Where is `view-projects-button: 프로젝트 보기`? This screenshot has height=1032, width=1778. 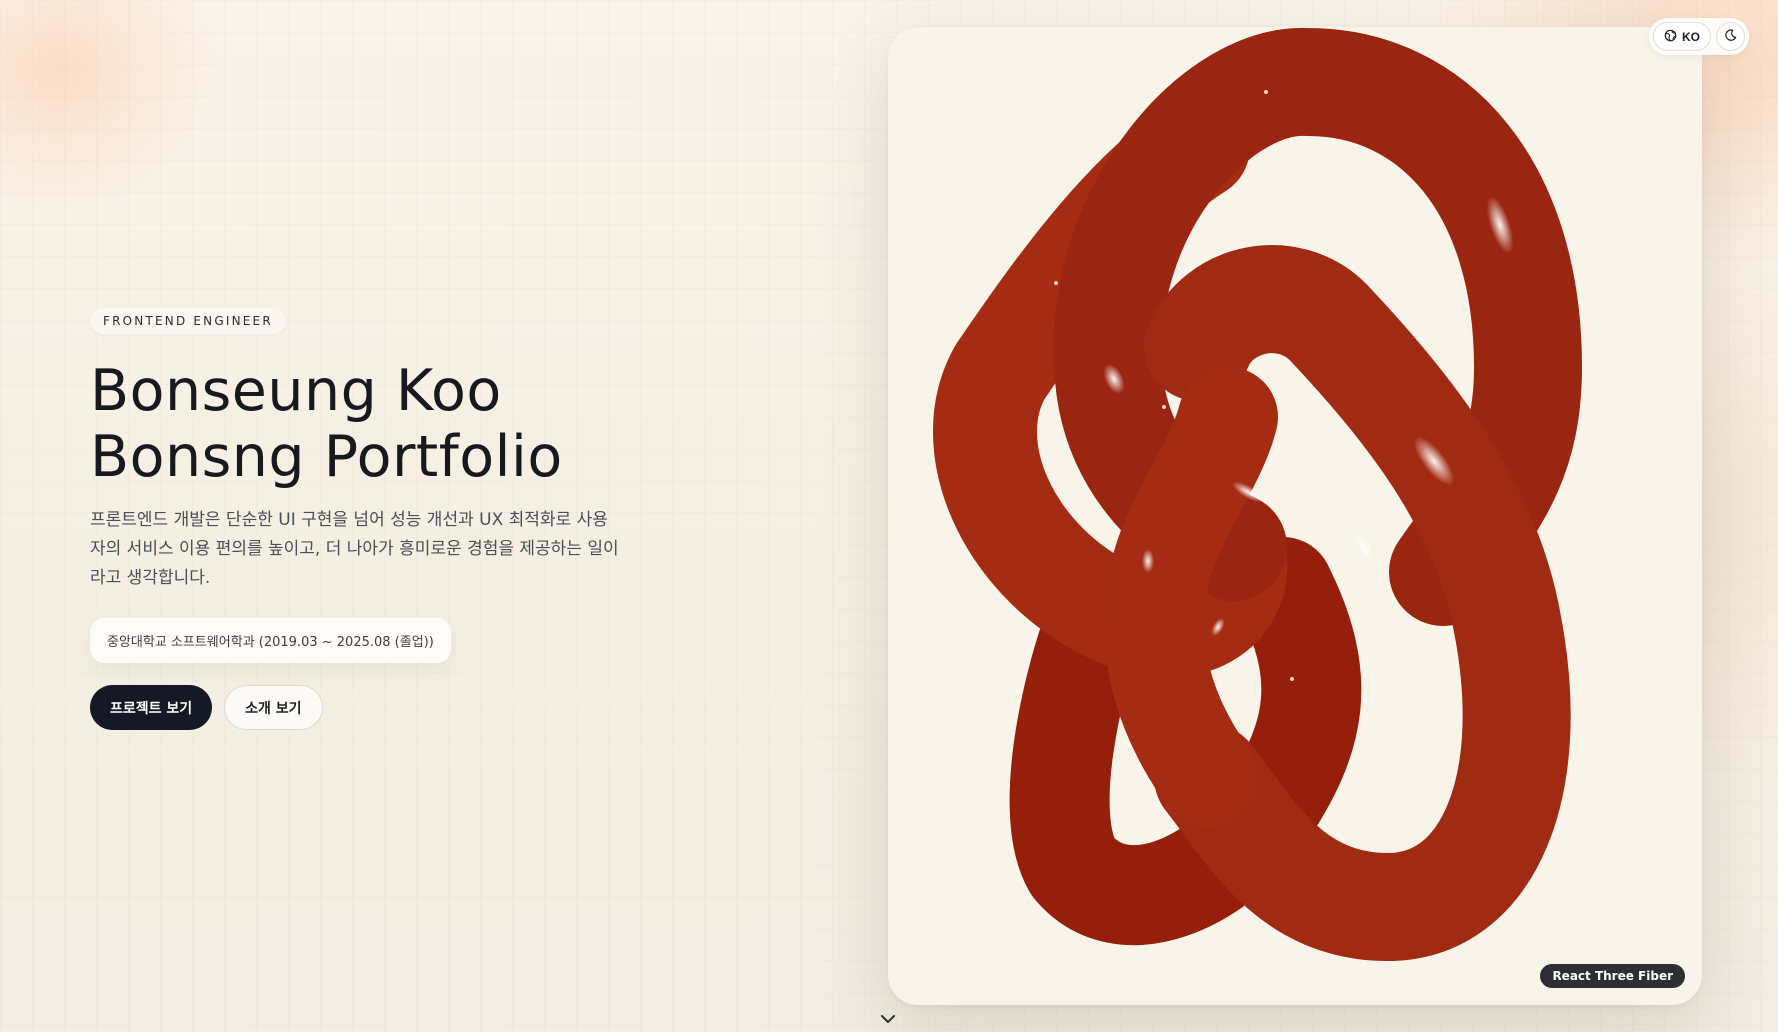
view-projects-button: 프로젝트 보기 is located at coordinates (151, 707).